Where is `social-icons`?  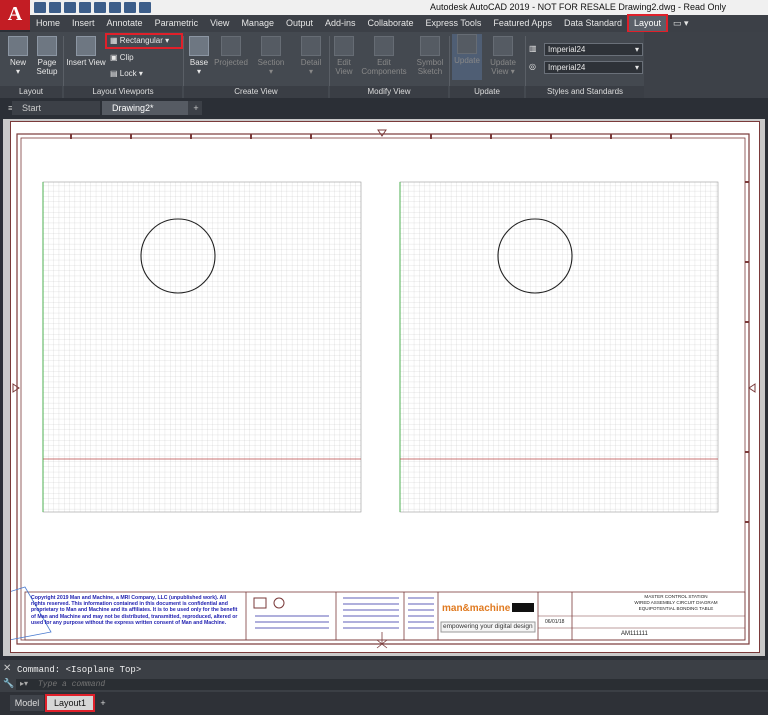 social-icons is located at coordinates (523, 607).